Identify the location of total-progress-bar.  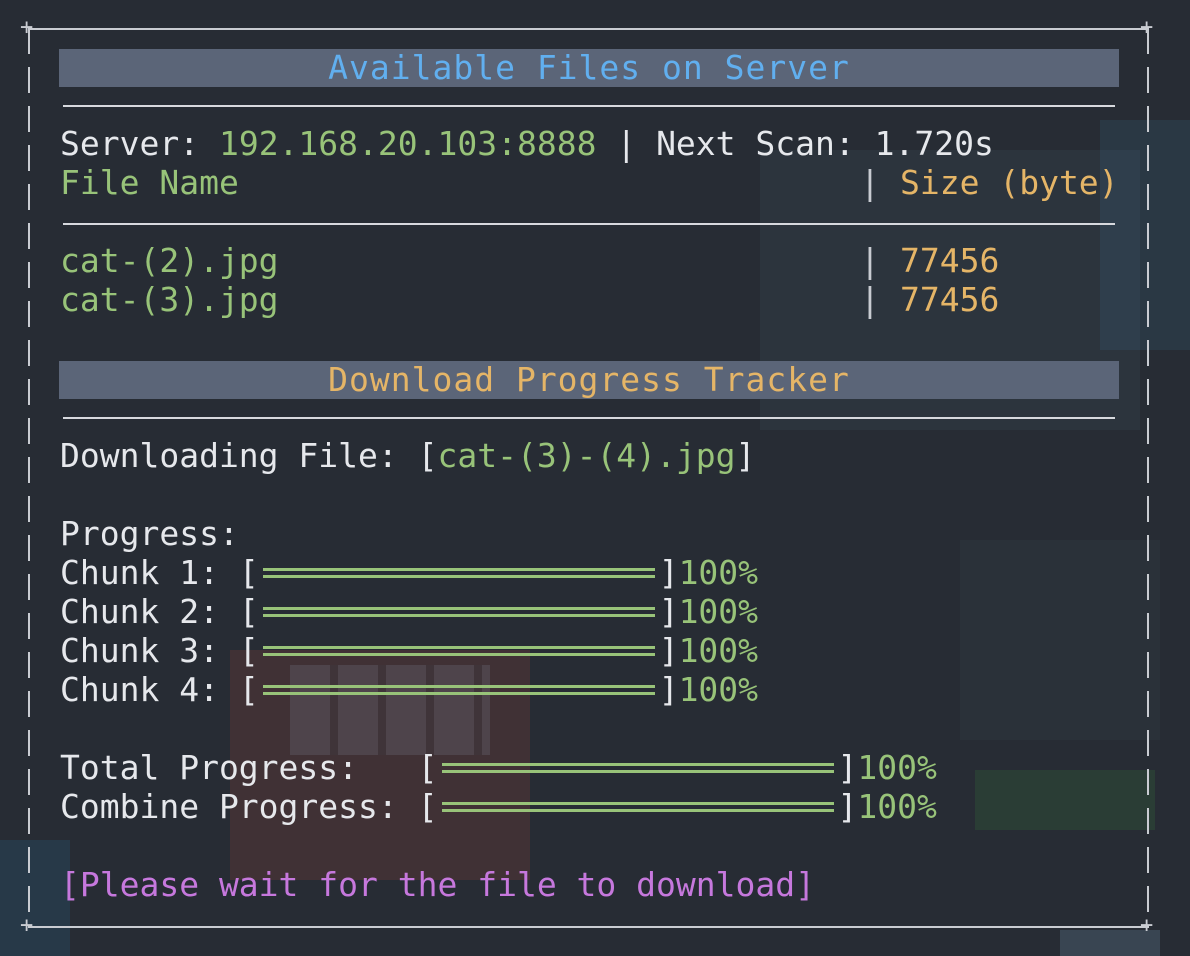
(638, 768).